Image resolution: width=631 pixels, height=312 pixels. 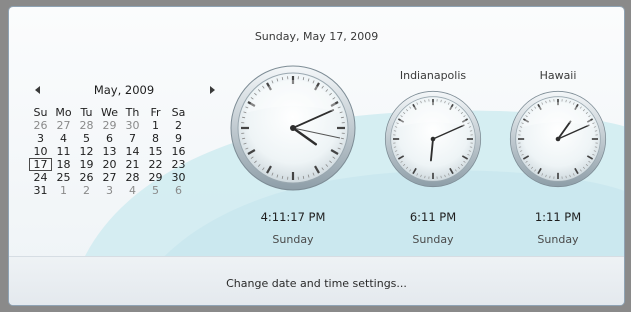 I want to click on analog-clock-hawaii, so click(x=558, y=139).